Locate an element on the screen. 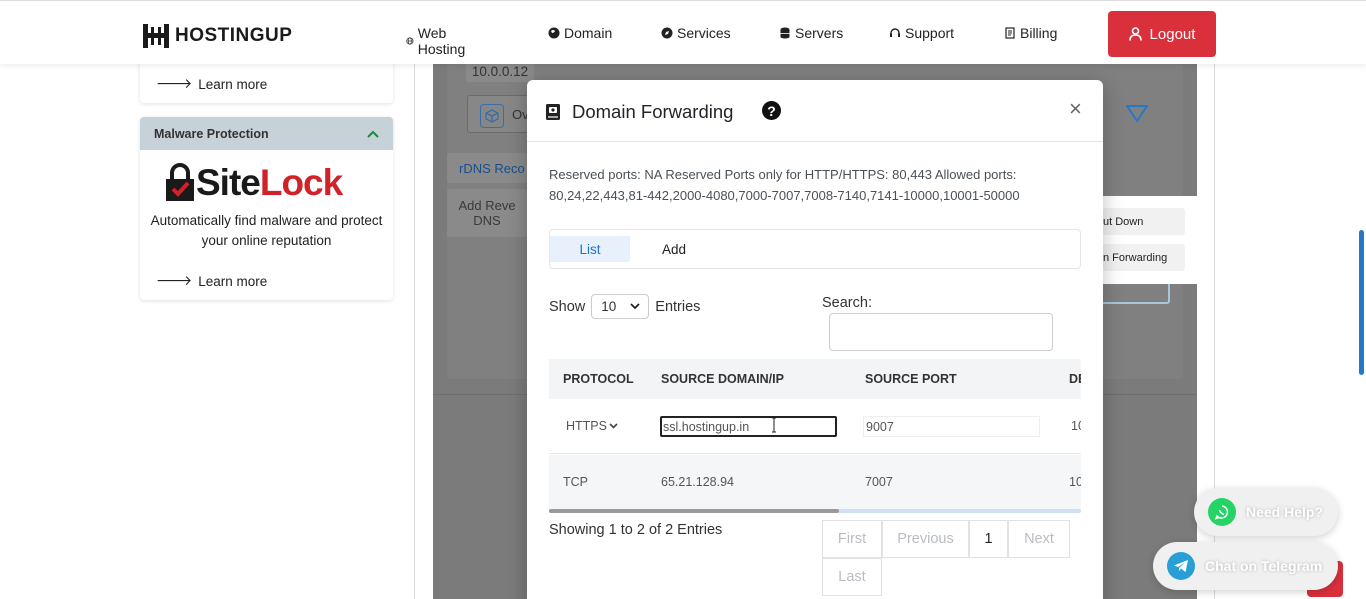 The width and height of the screenshot is (1366, 599). modal-title: Domain Forwarding is located at coordinates (653, 111).